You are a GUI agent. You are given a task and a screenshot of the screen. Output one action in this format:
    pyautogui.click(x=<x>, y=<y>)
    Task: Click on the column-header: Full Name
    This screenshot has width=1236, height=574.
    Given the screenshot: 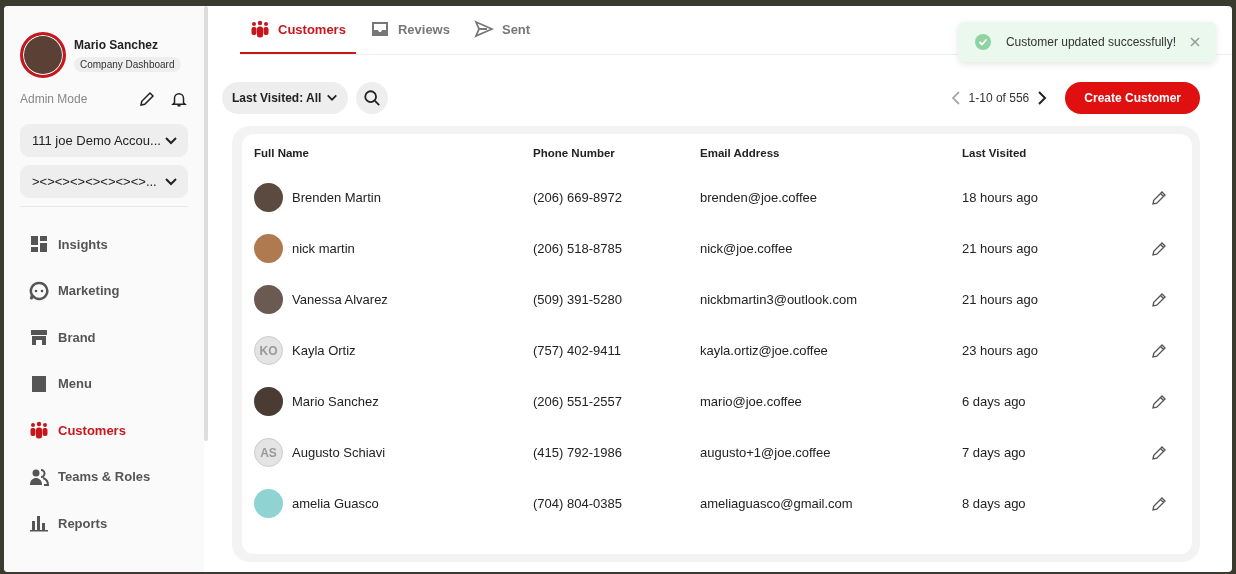 What is the action you would take?
    pyautogui.click(x=282, y=153)
    